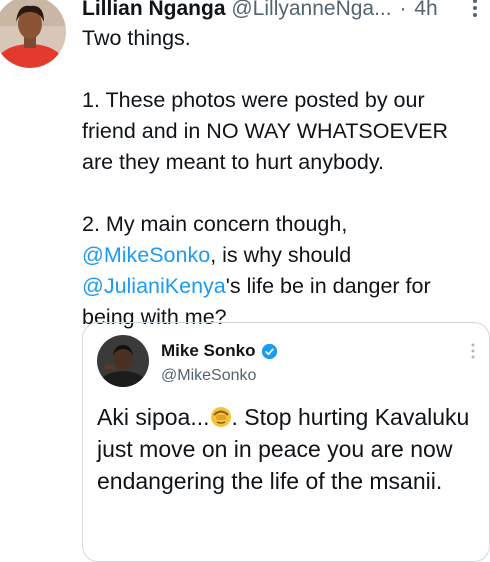 The image size is (490, 562). I want to click on timestamp: 4h, so click(425, 10).